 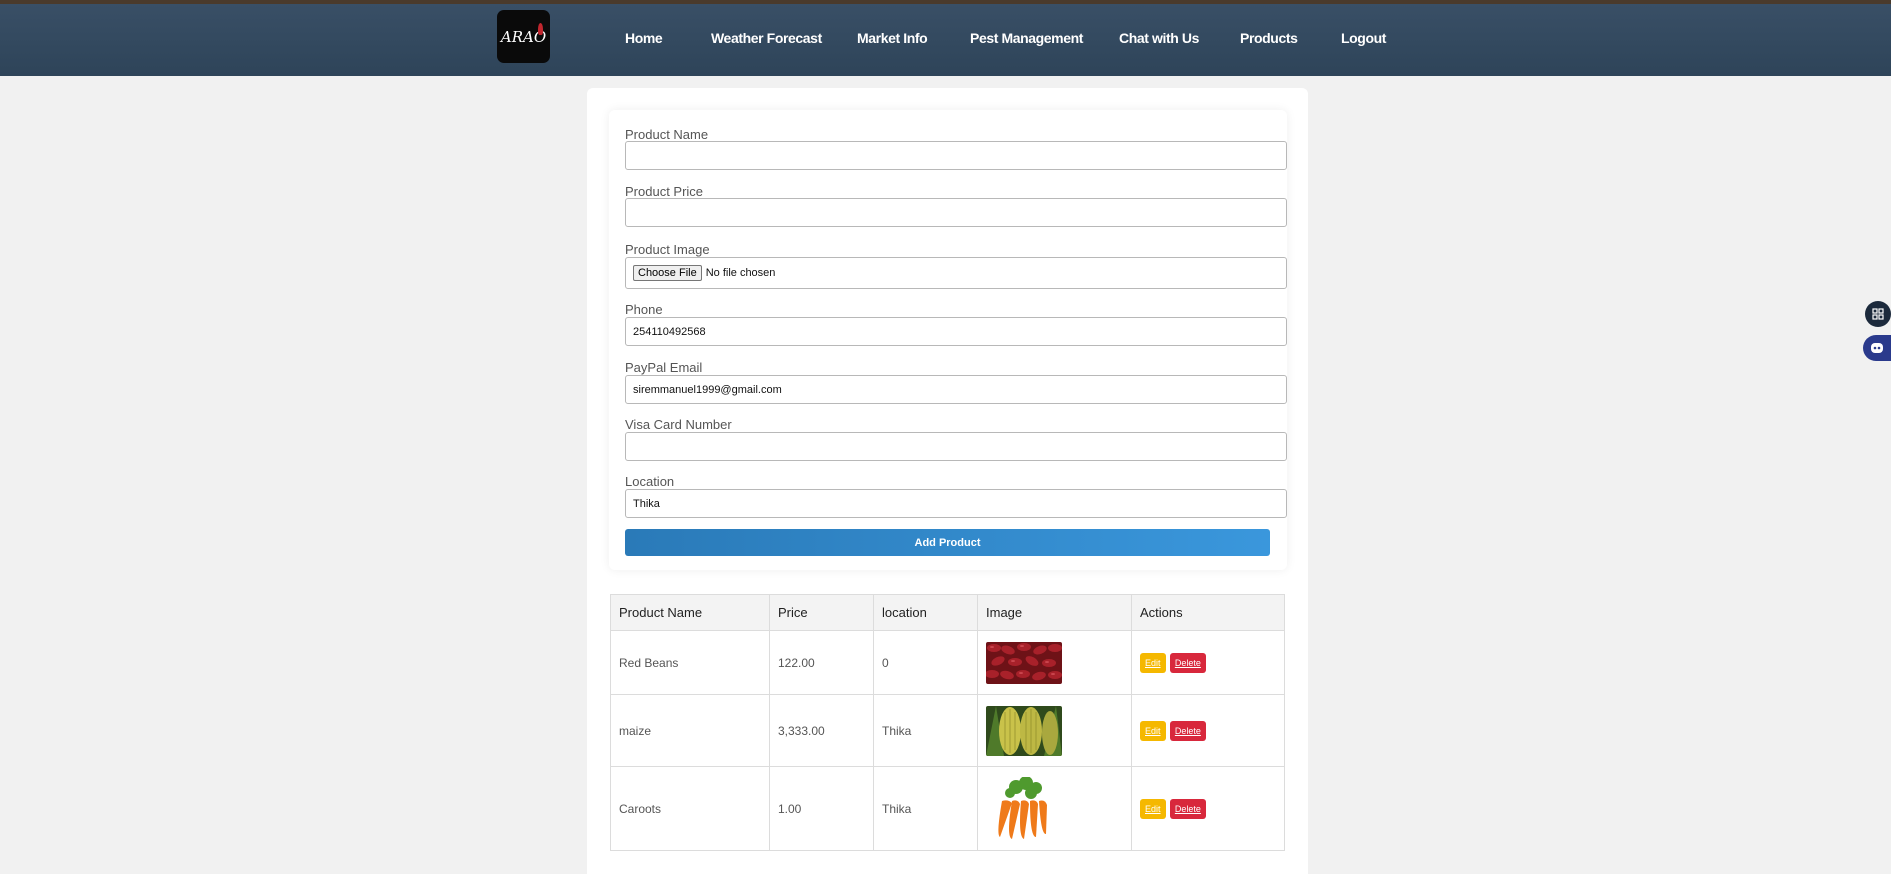 I want to click on header-actions: Actions, so click(x=1208, y=612).